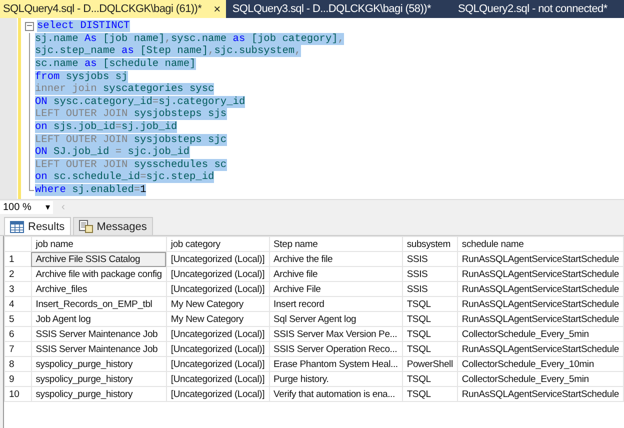 The height and width of the screenshot is (428, 624). Describe the element at coordinates (335, 304) in the screenshot. I see `table-cell: Insert record` at that location.